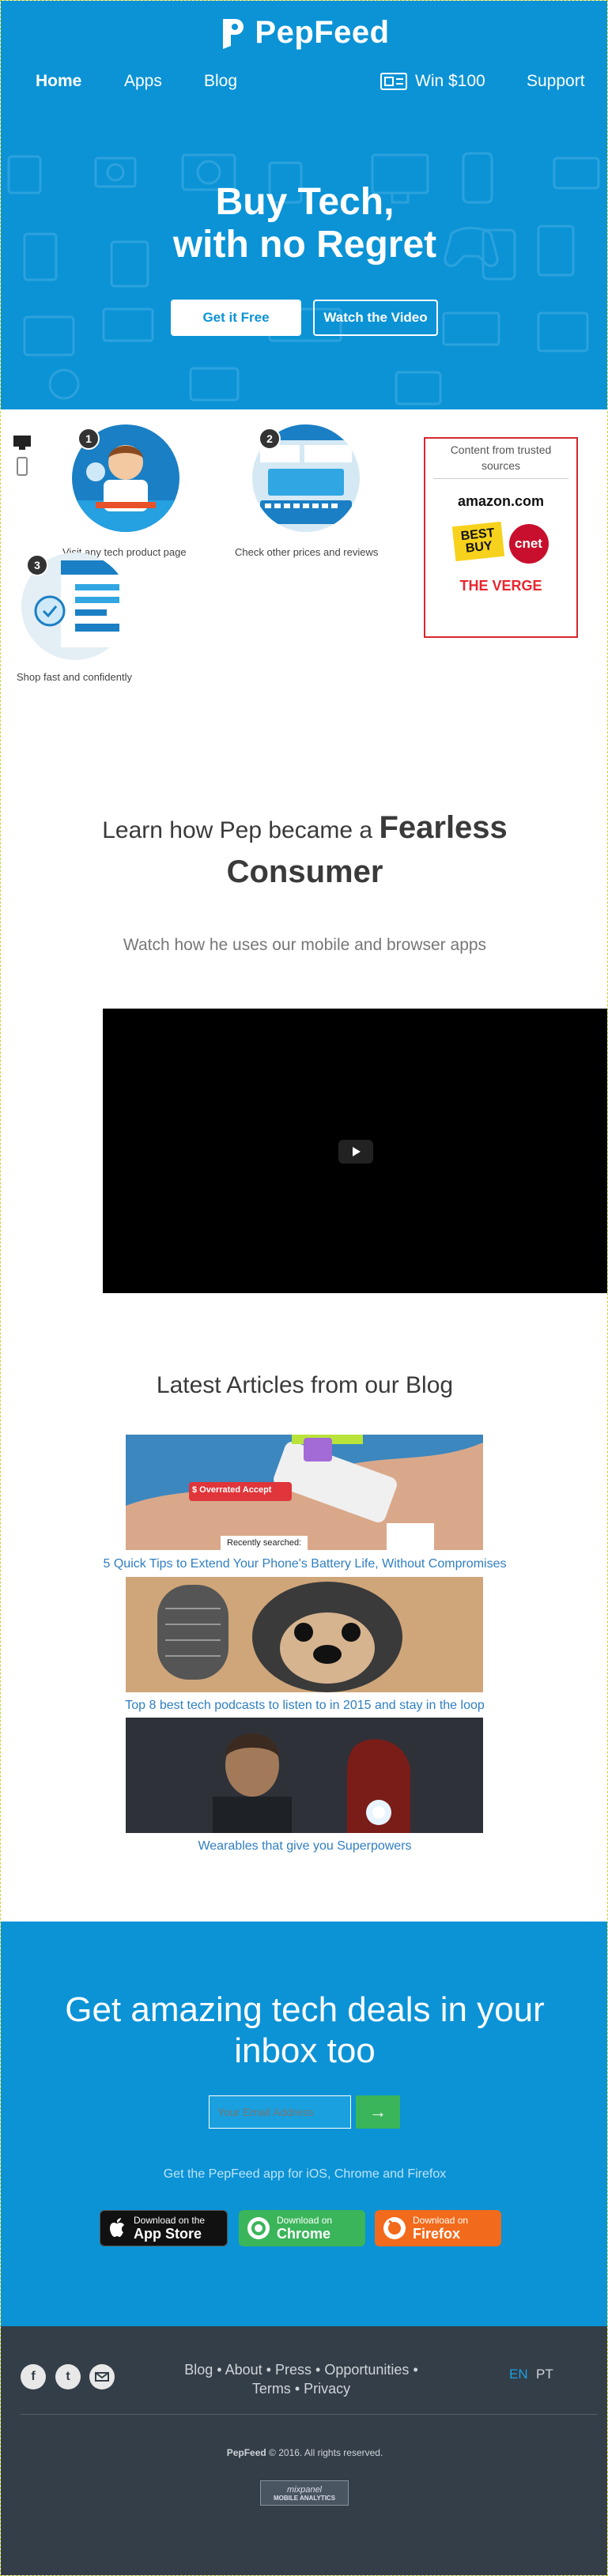 Image resolution: width=608 pixels, height=2576 pixels. I want to click on chrome-line1: Download on, so click(305, 2220).